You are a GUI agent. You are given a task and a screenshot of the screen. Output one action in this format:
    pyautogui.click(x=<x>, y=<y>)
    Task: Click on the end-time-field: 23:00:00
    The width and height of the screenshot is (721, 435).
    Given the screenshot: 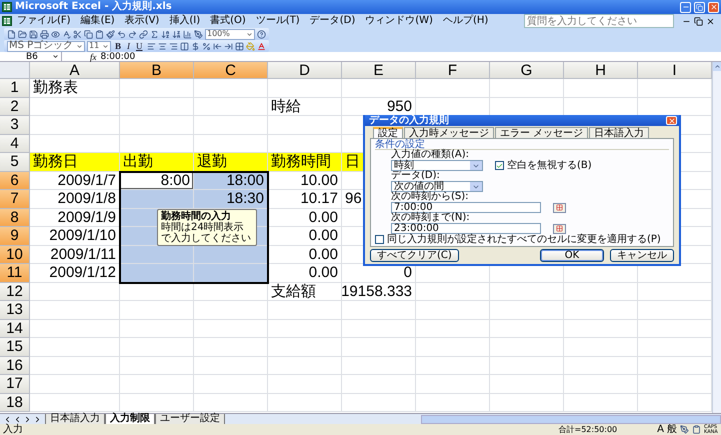 What is the action you would take?
    pyautogui.click(x=466, y=228)
    